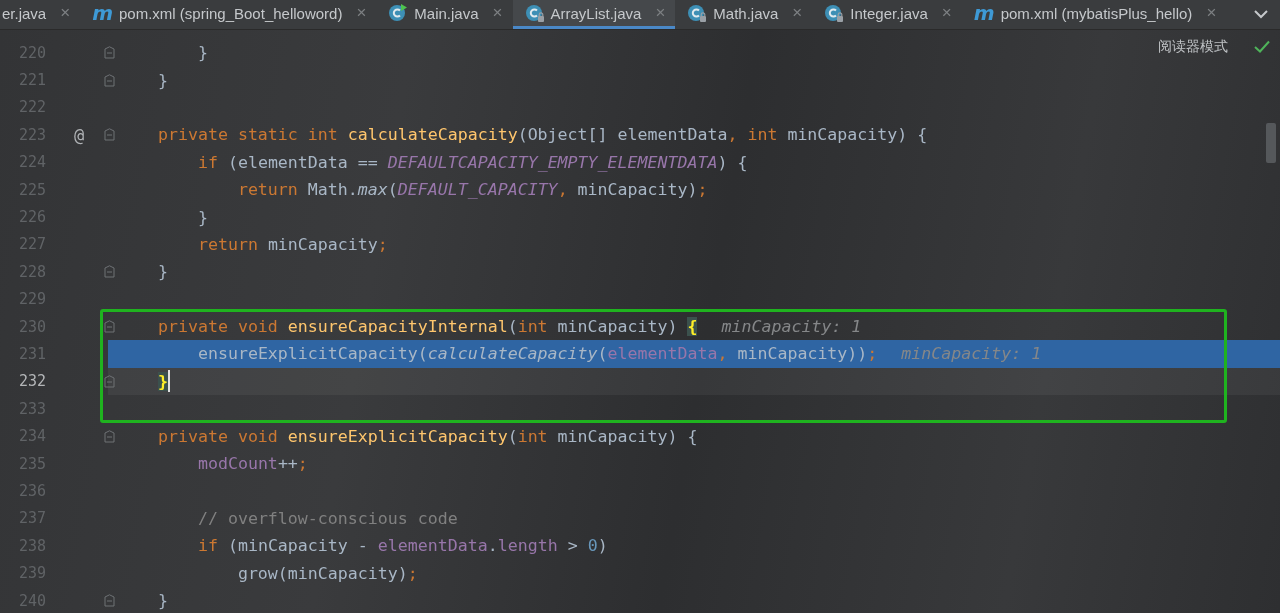  What do you see at coordinates (228, 14) in the screenshot?
I see `editor-tab: m pom.xml (spring_Boot_helloword) ×` at bounding box center [228, 14].